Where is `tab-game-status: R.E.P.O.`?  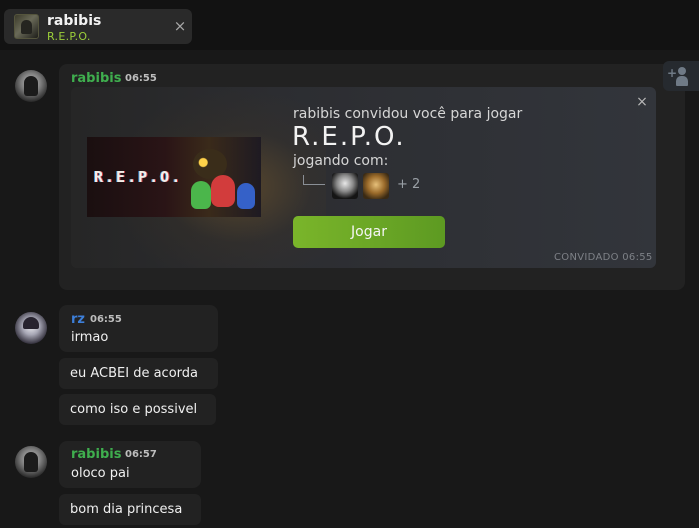 tab-game-status: R.E.P.O. is located at coordinates (69, 36).